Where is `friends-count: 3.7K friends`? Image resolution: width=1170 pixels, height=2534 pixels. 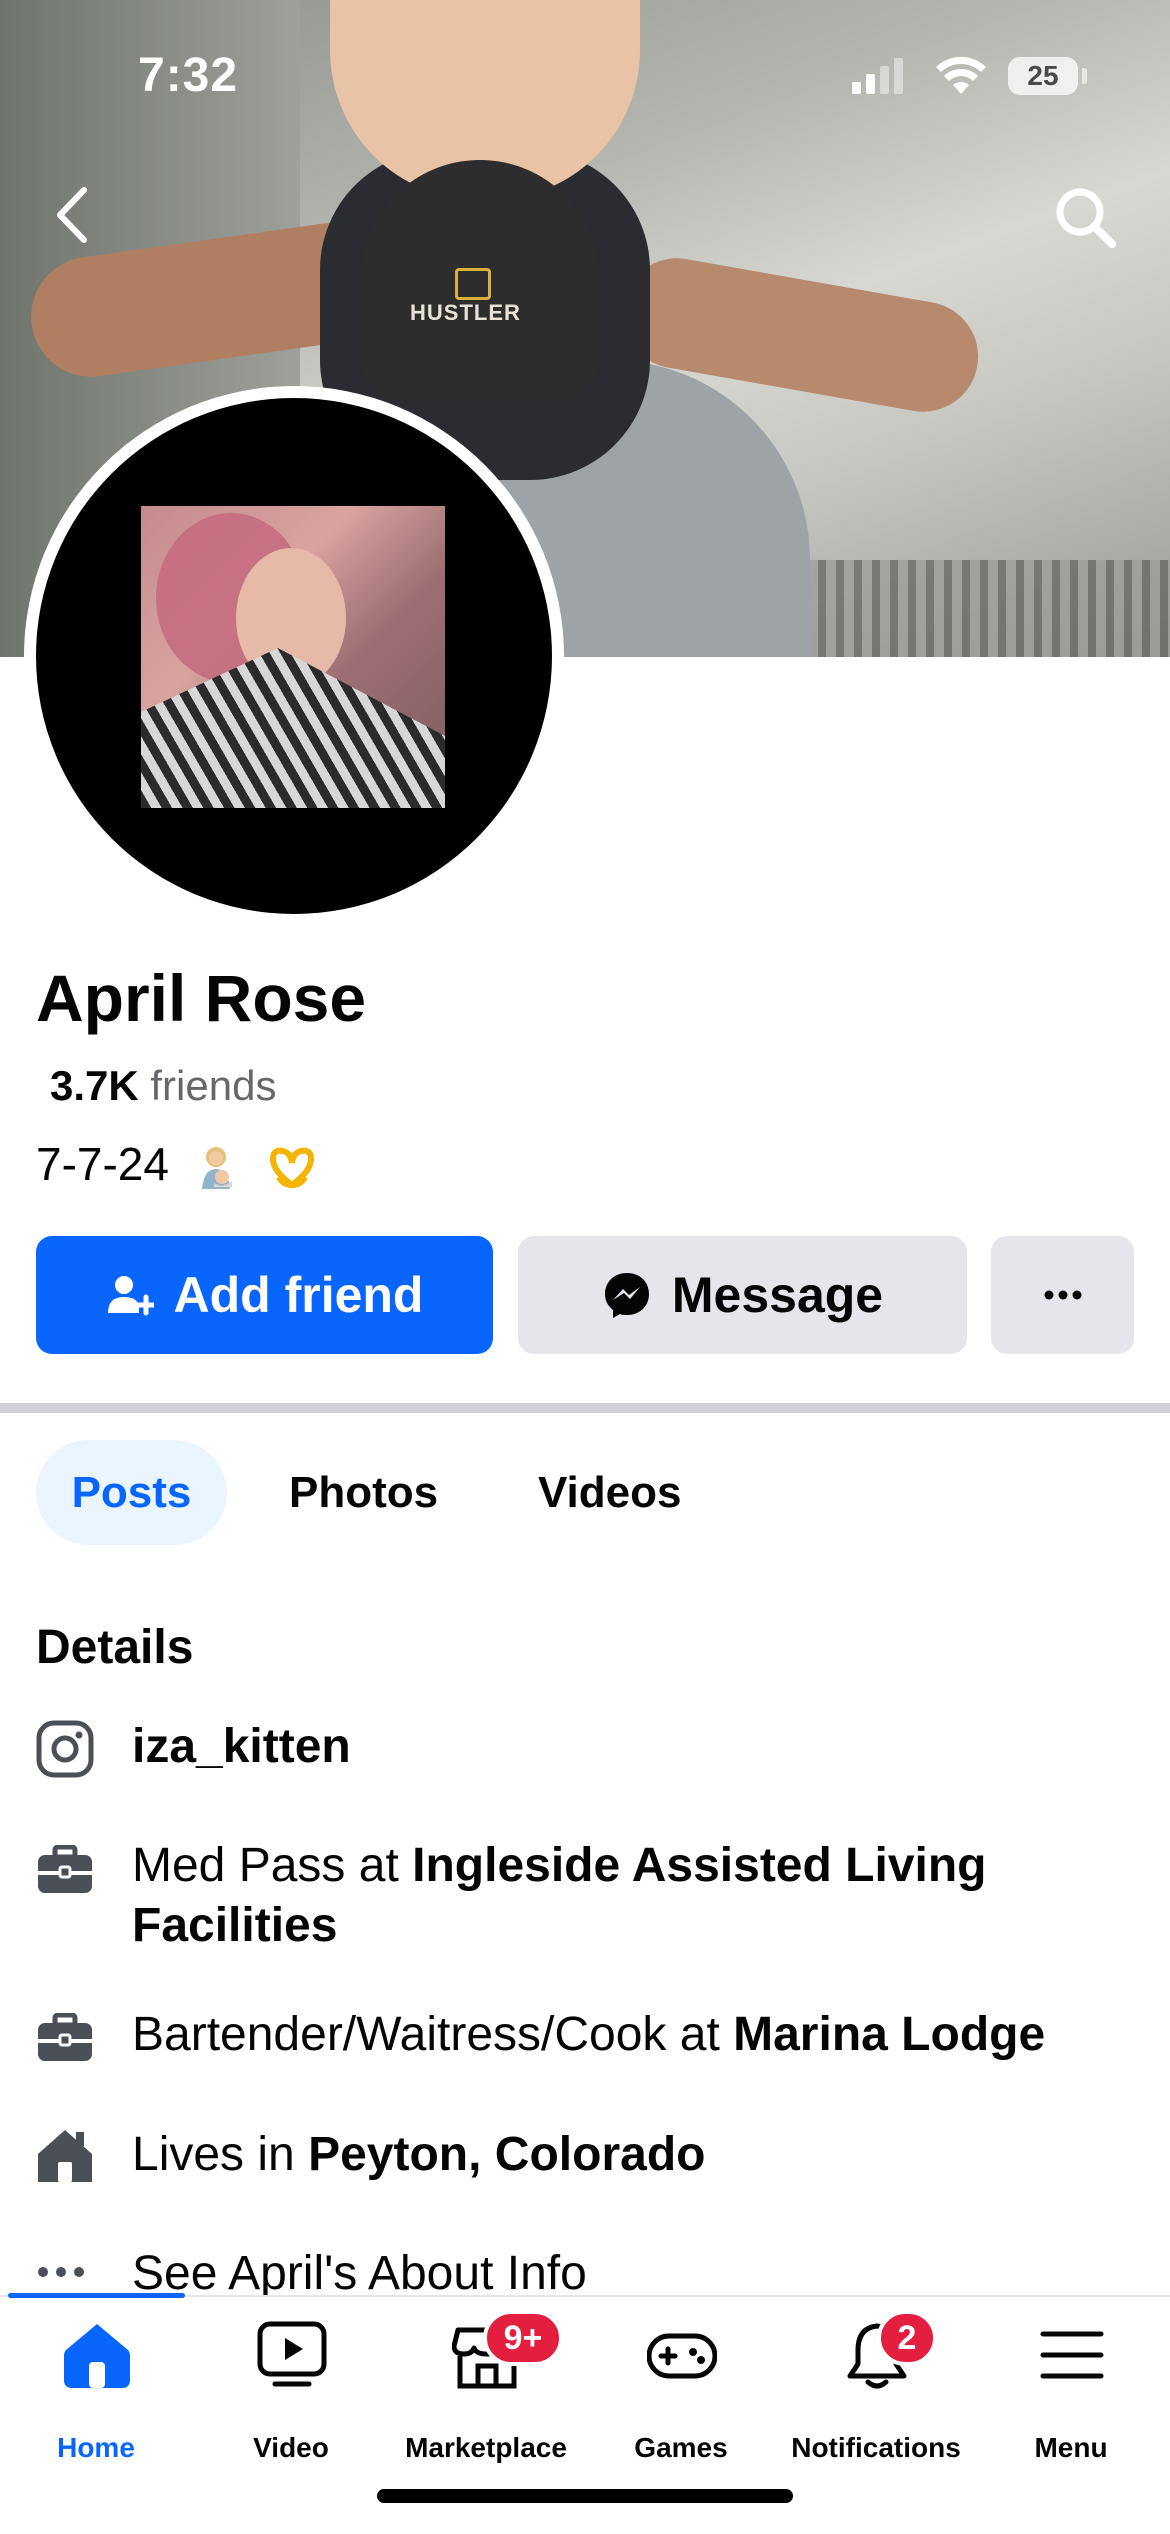
friends-count: 3.7K friends is located at coordinates (163, 1086).